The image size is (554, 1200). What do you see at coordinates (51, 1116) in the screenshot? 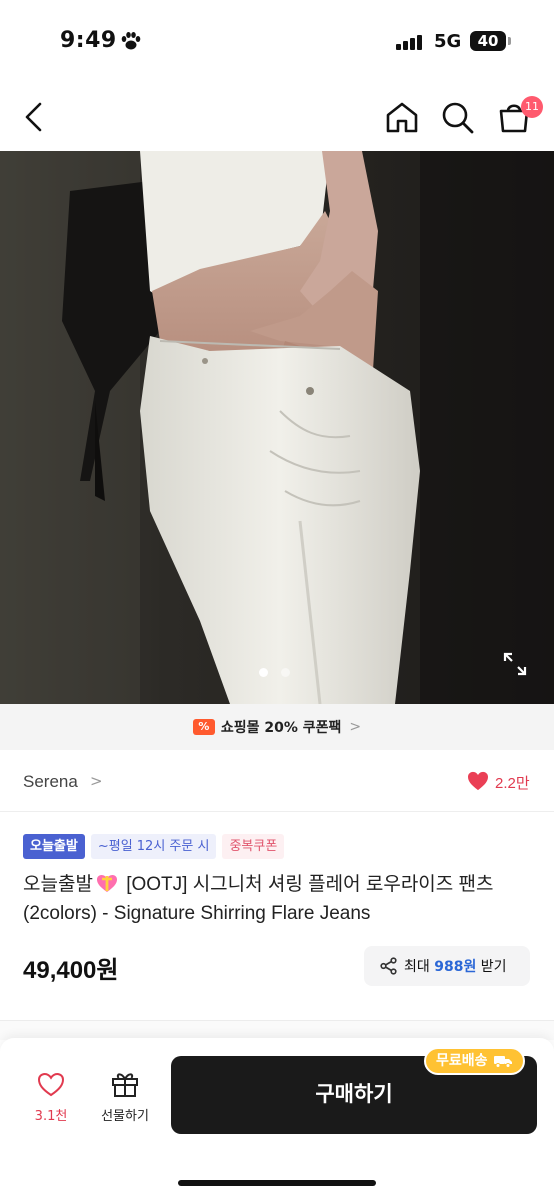
I see `wishlist-count: 3.1천` at bounding box center [51, 1116].